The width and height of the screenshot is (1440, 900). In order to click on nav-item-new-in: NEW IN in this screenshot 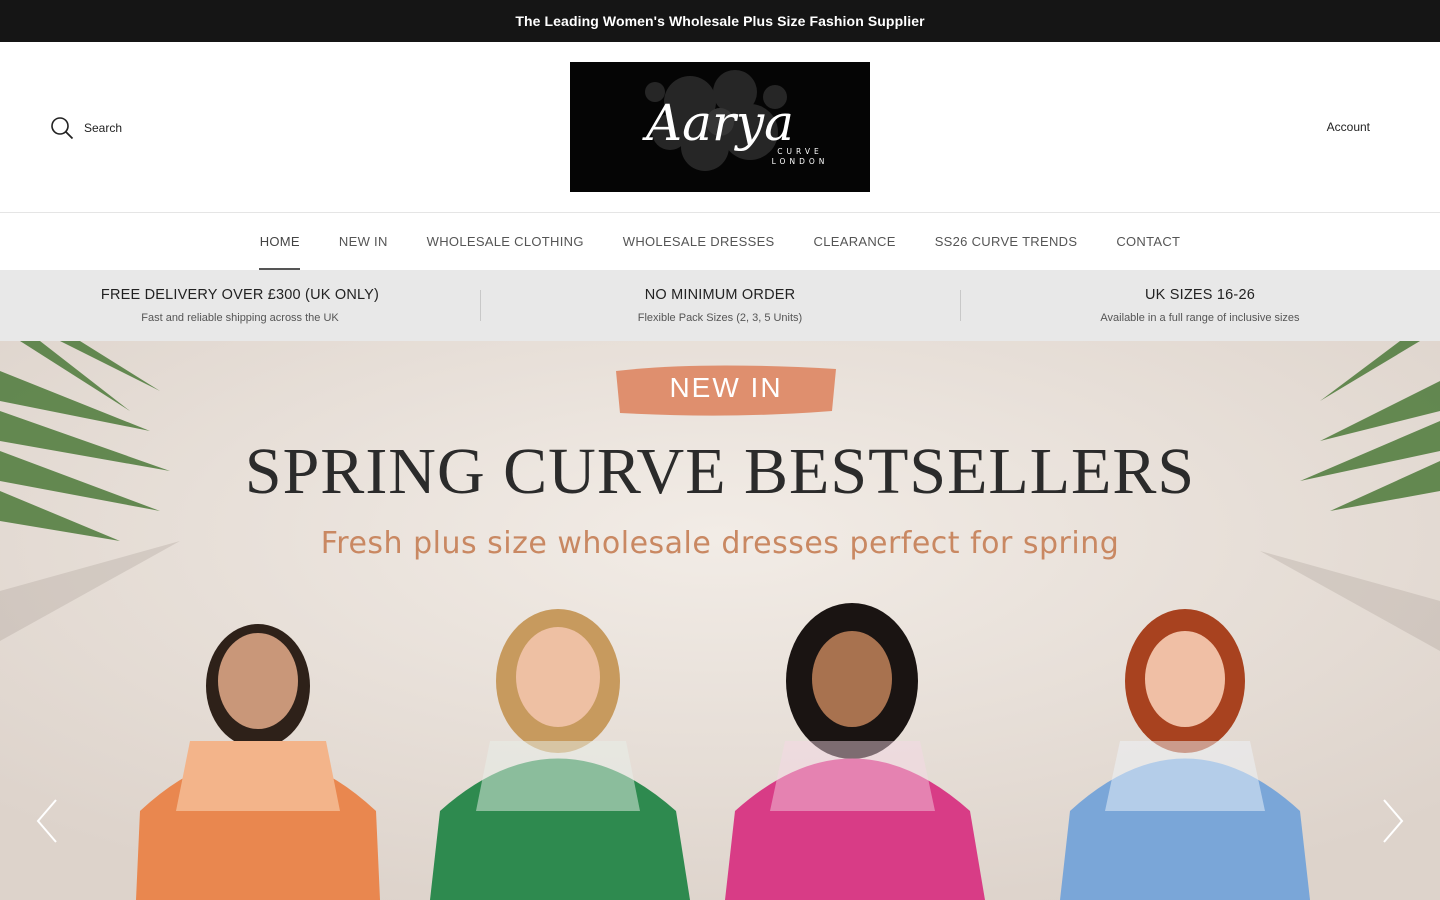, I will do `click(363, 241)`.